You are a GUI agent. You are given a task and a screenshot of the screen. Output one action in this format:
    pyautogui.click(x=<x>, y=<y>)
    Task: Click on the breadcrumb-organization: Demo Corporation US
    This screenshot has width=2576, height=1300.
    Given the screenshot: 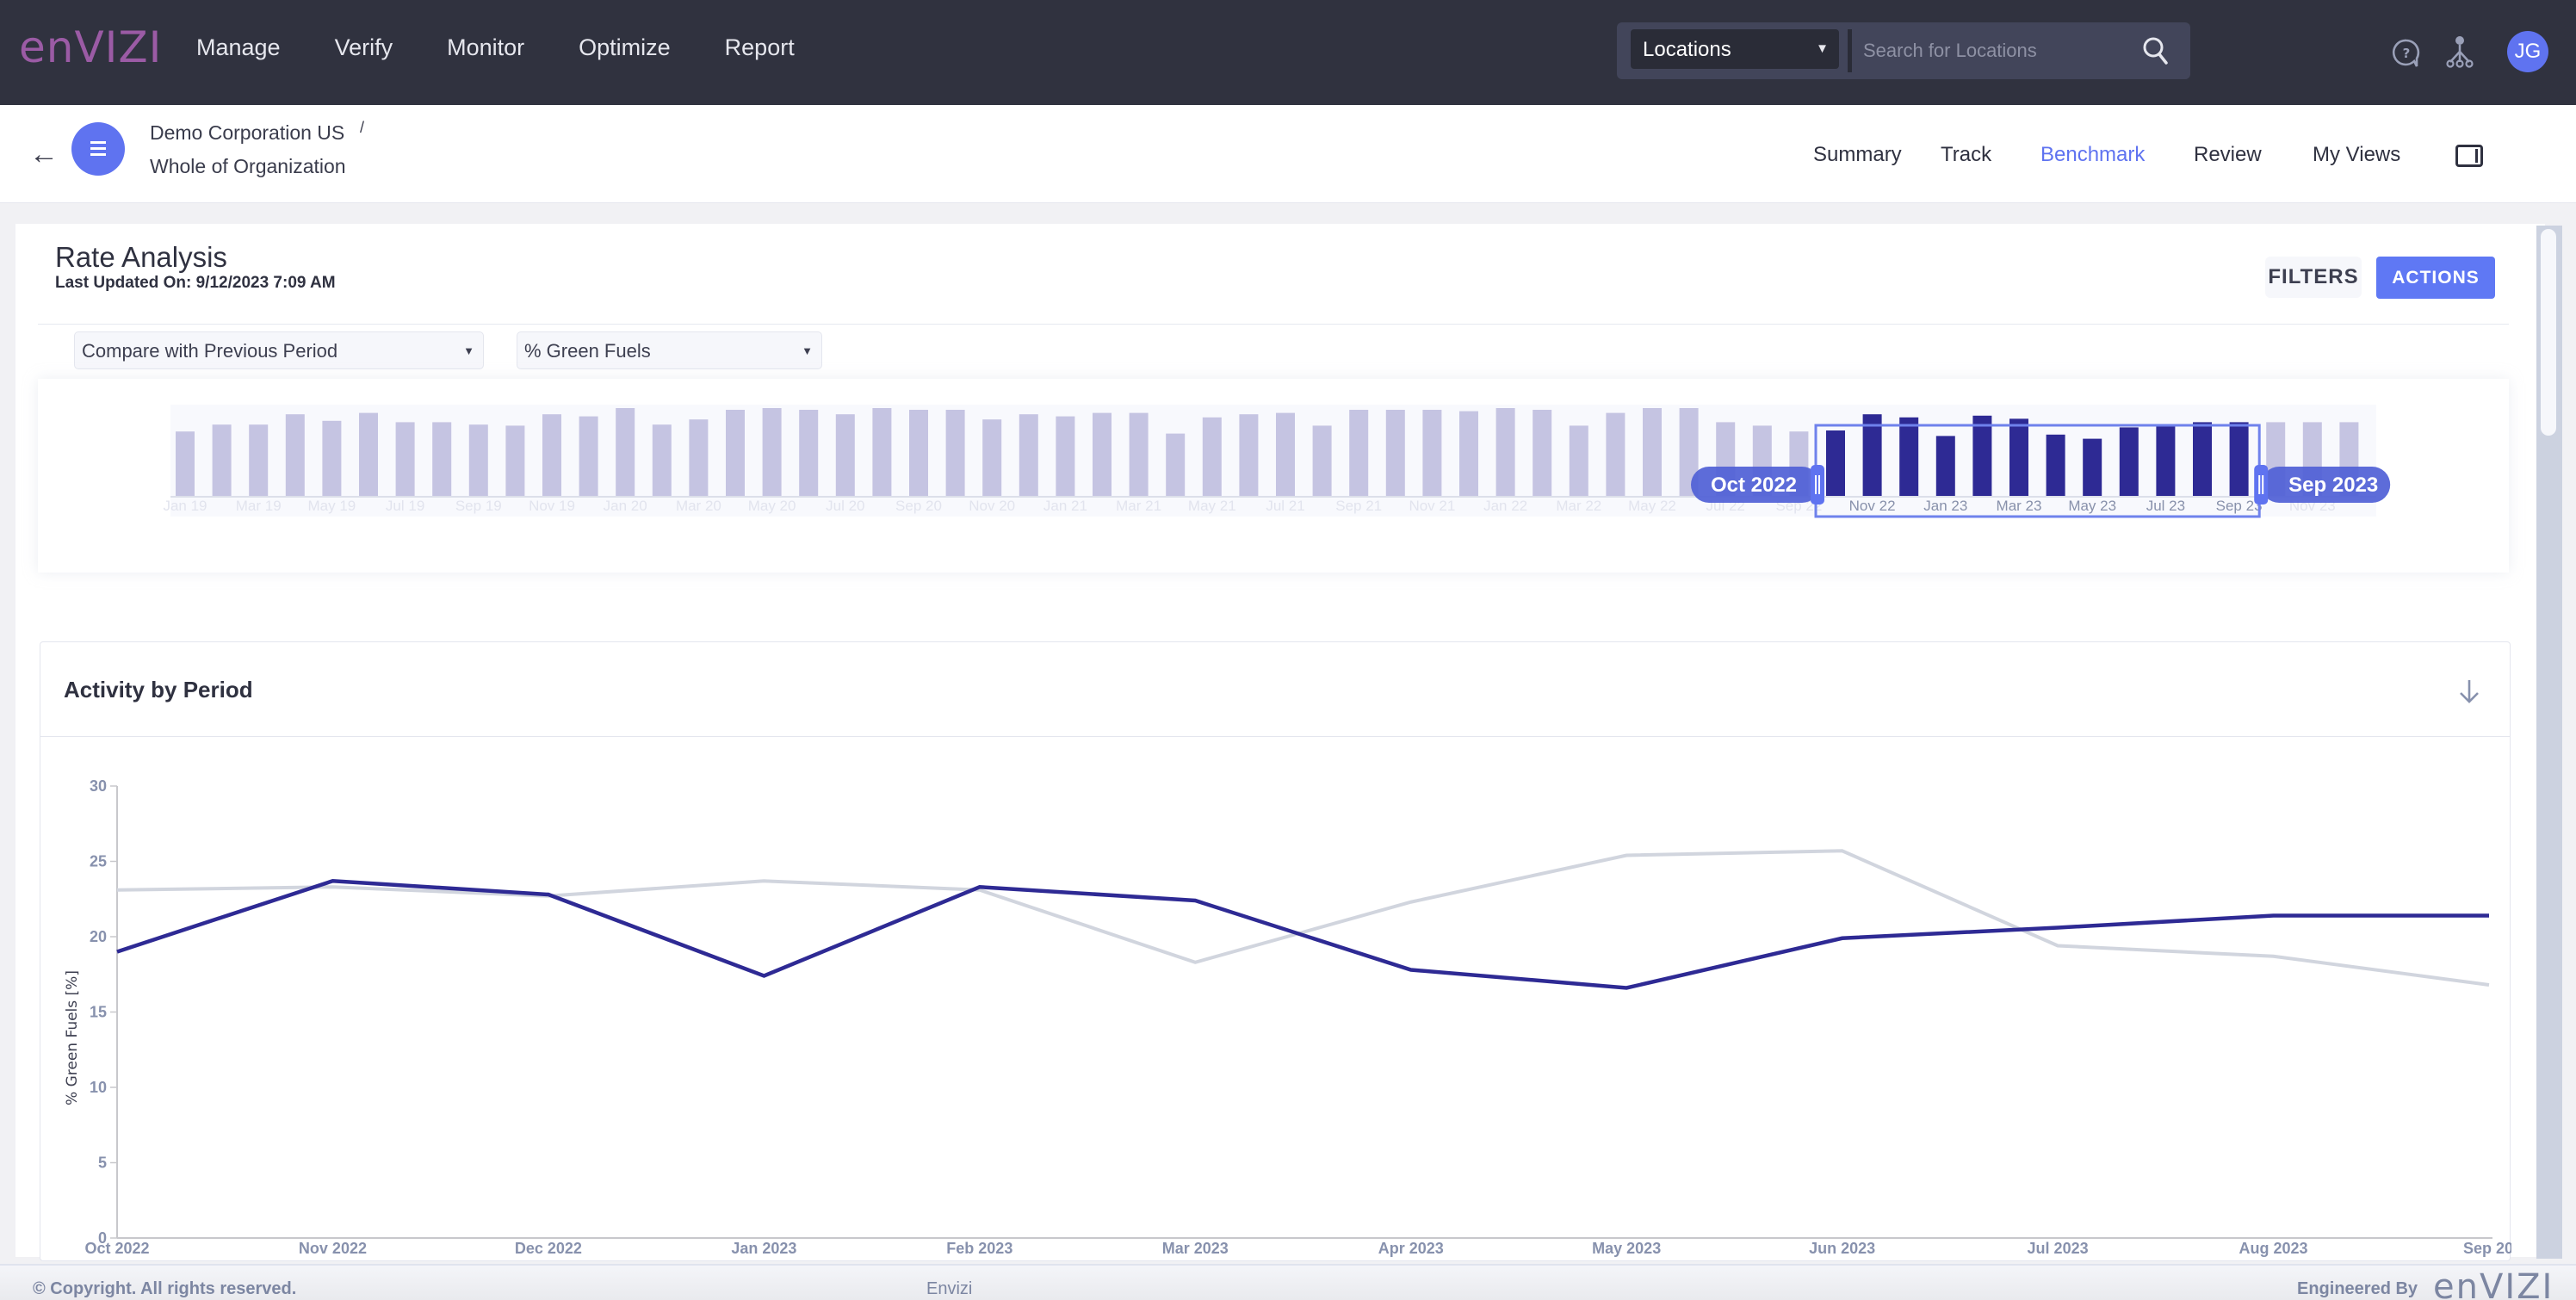 What is the action you would take?
    pyautogui.click(x=247, y=133)
    